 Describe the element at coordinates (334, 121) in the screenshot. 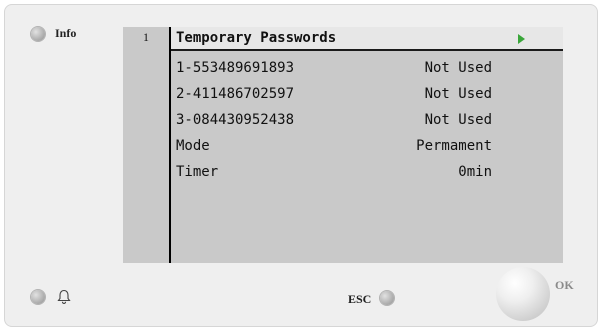

I see `menu-row-password-3: 3-084430952438 Not Used` at that location.